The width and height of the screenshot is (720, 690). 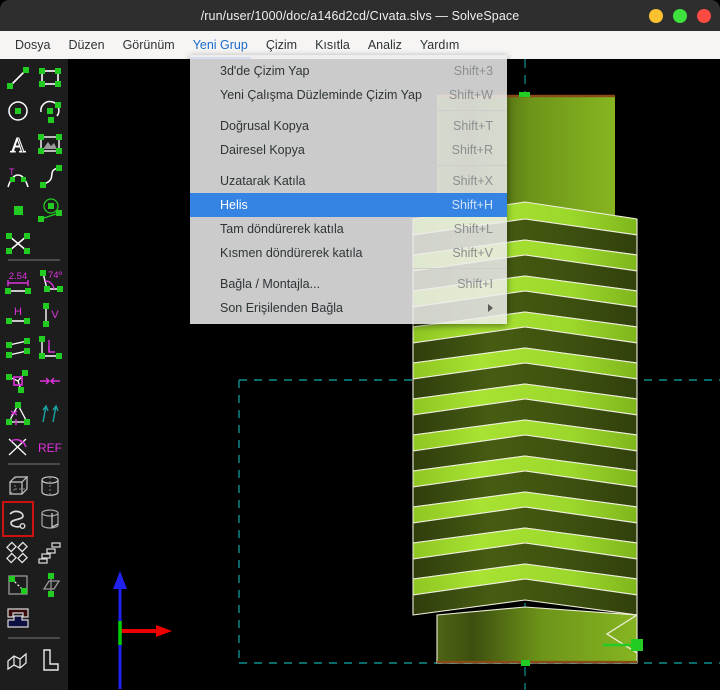 I want to click on x-axis-head, so click(x=164, y=631).